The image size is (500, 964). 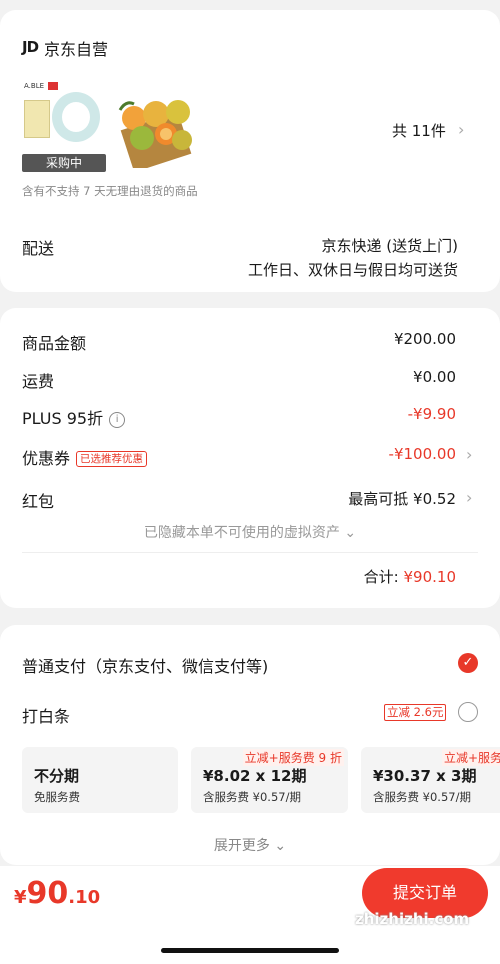 I want to click on hidden-assets-toggle: 已隐藏本单不可使用的虚拟资产 ⌄, so click(x=250, y=532).